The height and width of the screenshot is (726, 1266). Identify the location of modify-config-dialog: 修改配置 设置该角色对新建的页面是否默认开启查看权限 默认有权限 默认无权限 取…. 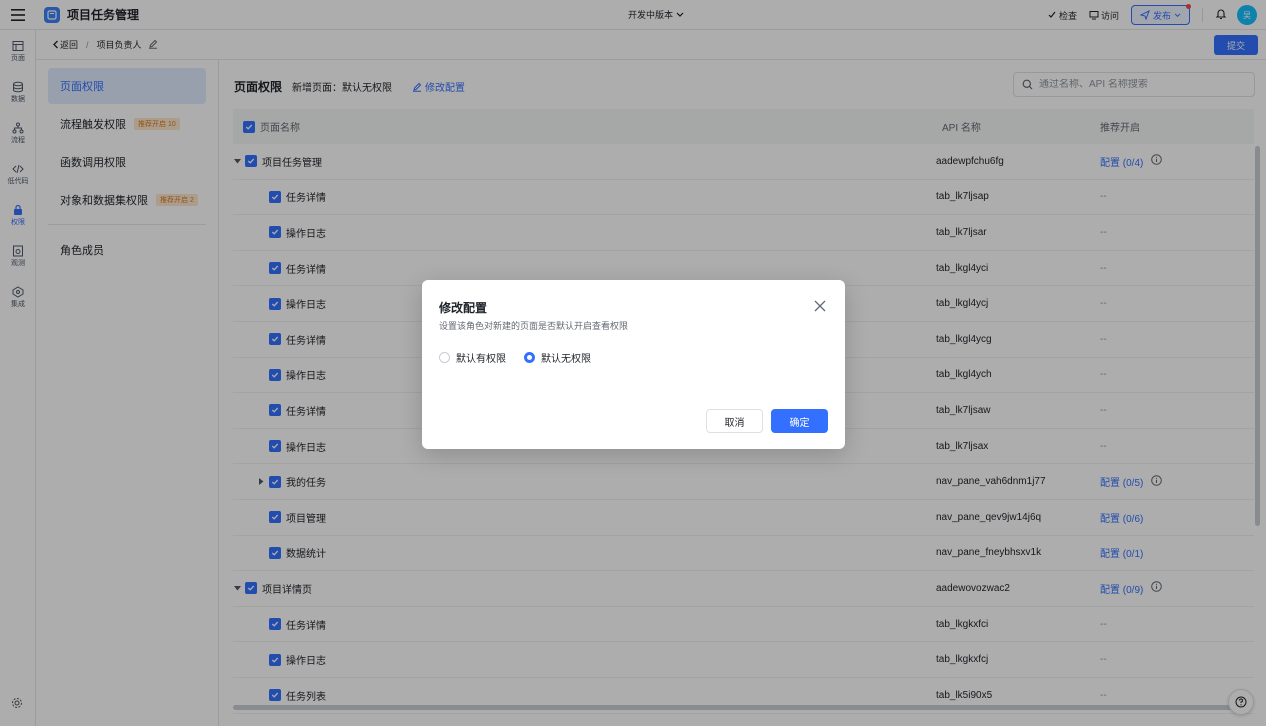
(633, 364).